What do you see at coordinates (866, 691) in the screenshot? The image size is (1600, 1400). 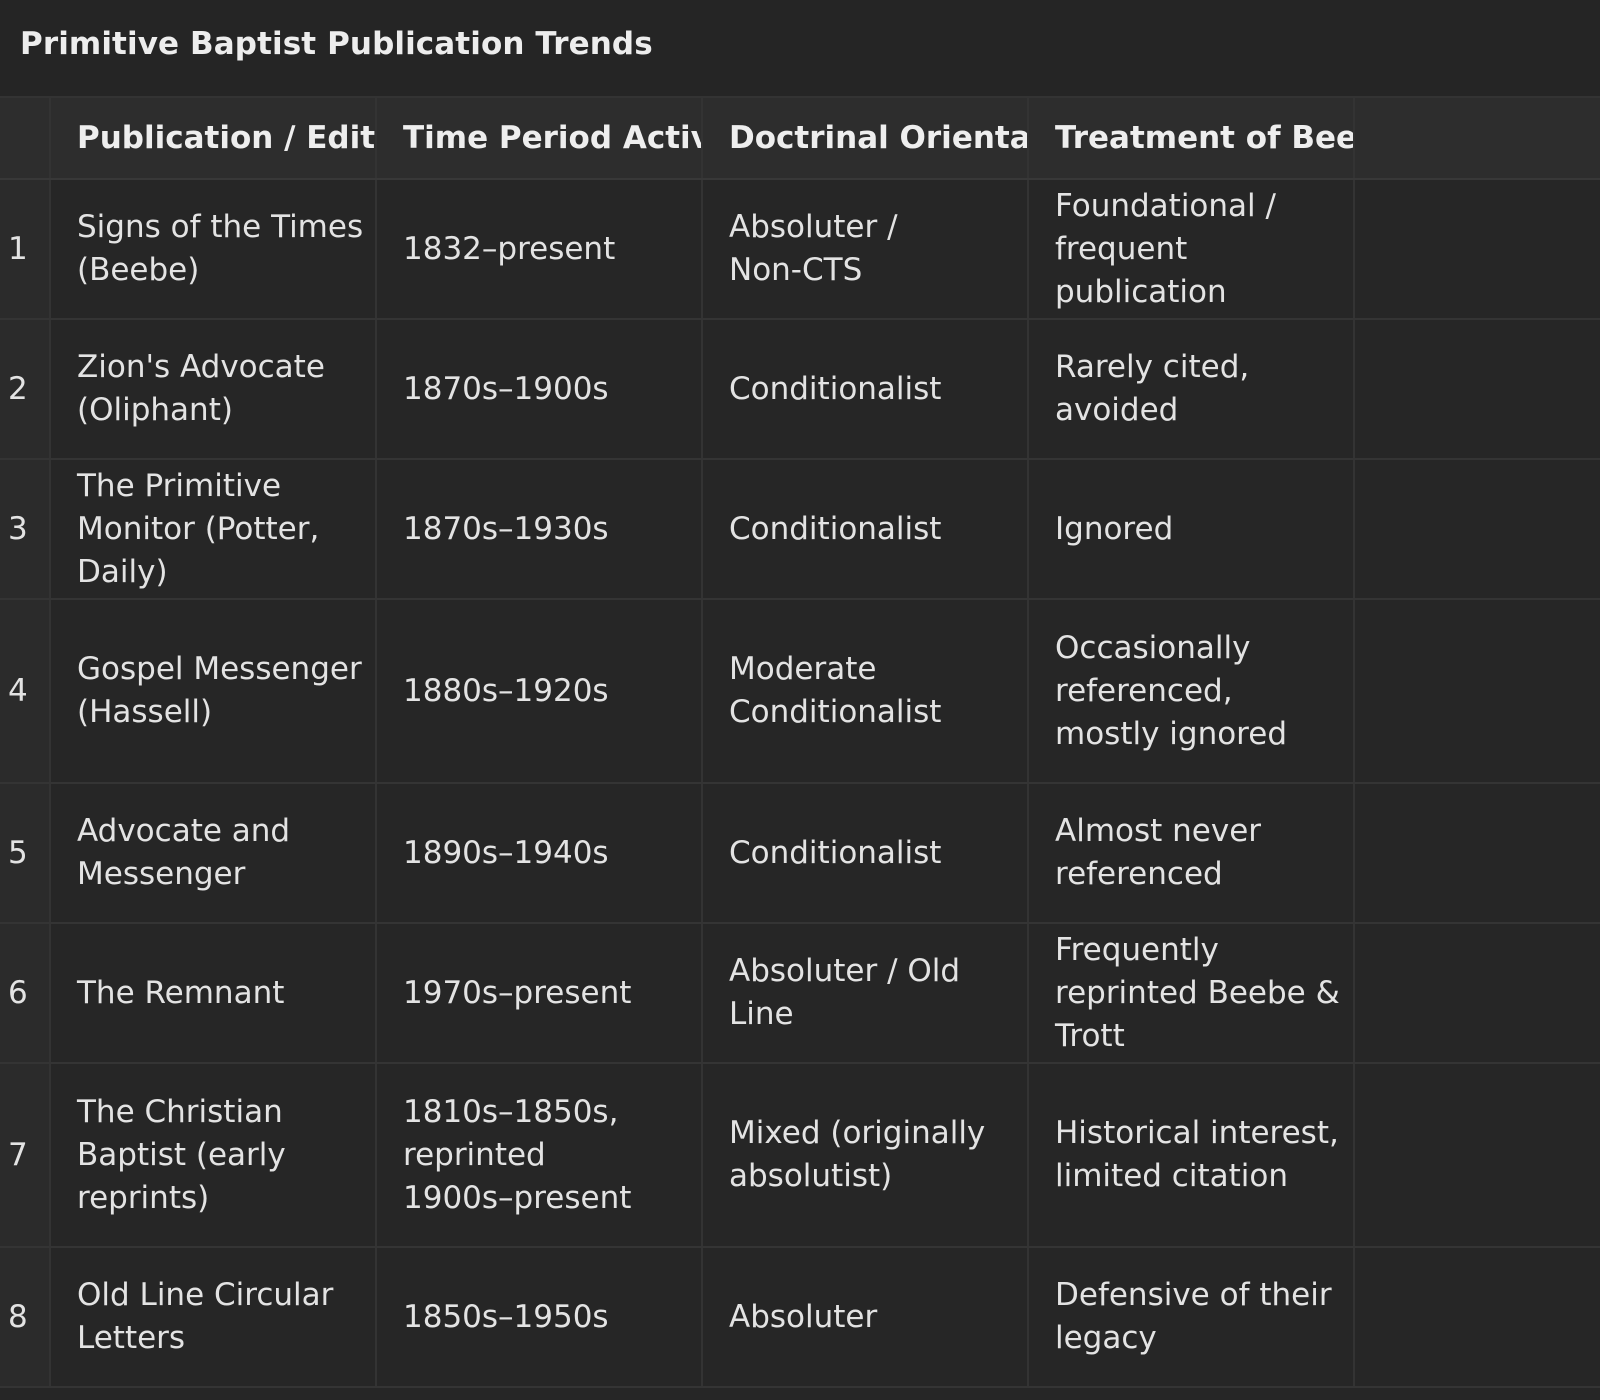 I see `orientation-cell: Moderate Conditionalist` at bounding box center [866, 691].